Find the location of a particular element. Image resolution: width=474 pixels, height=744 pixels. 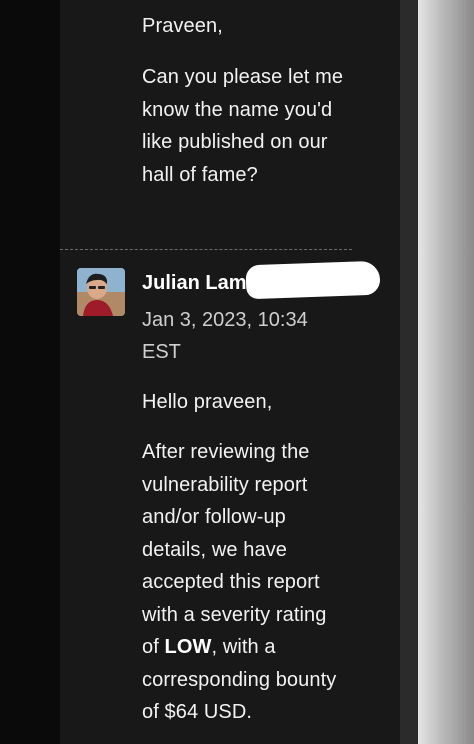

sender-avatar is located at coordinates (101, 292).